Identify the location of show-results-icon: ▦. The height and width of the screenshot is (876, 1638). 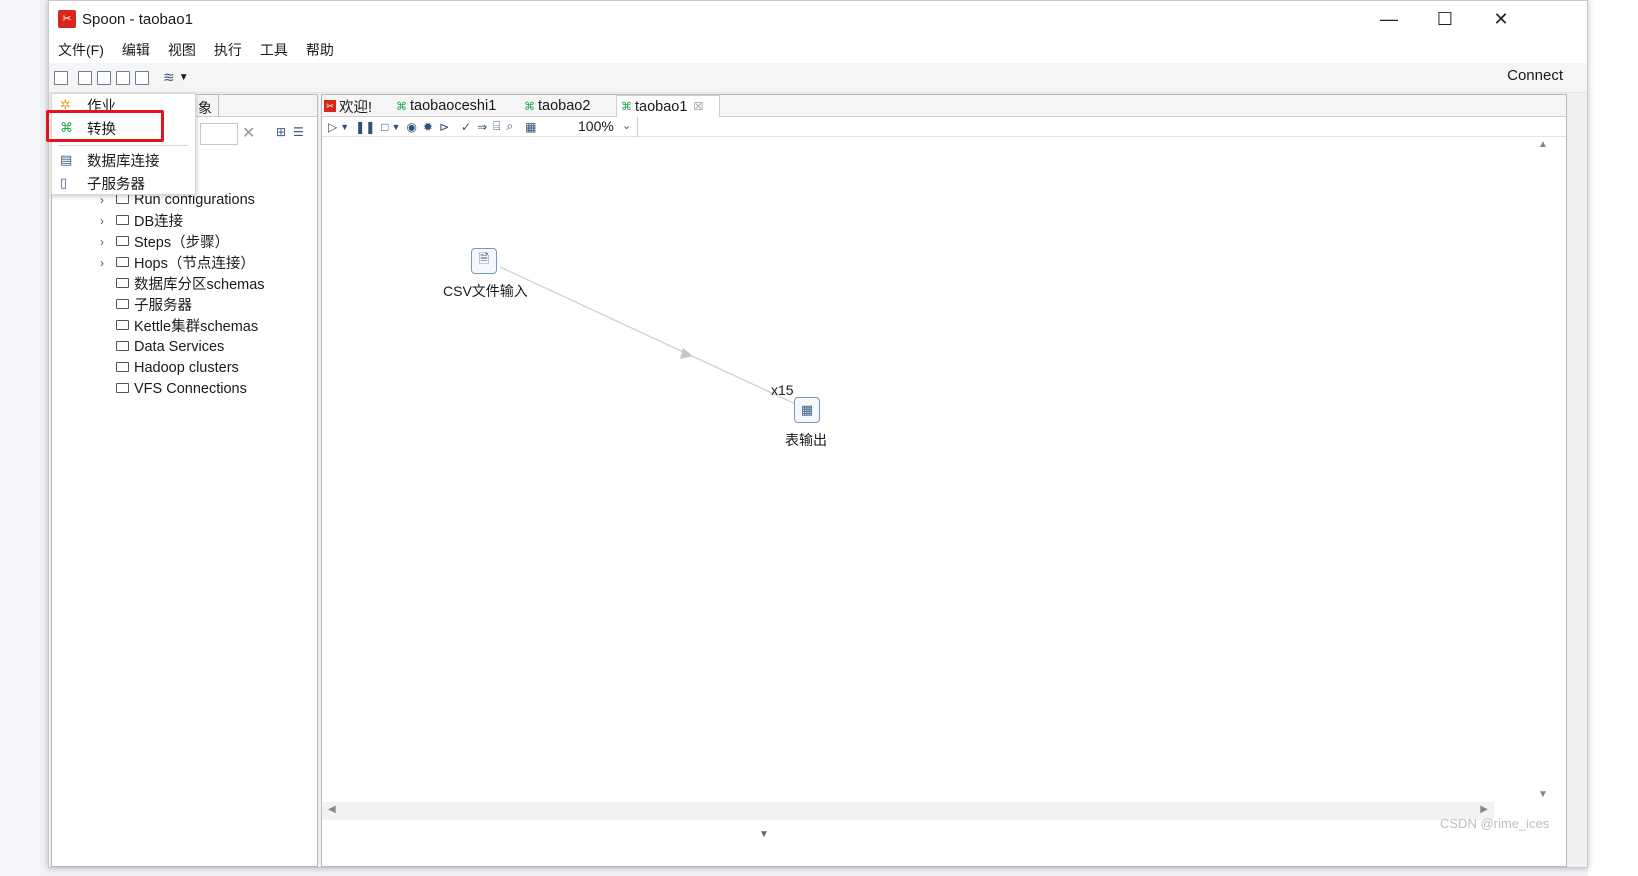
(530, 127).